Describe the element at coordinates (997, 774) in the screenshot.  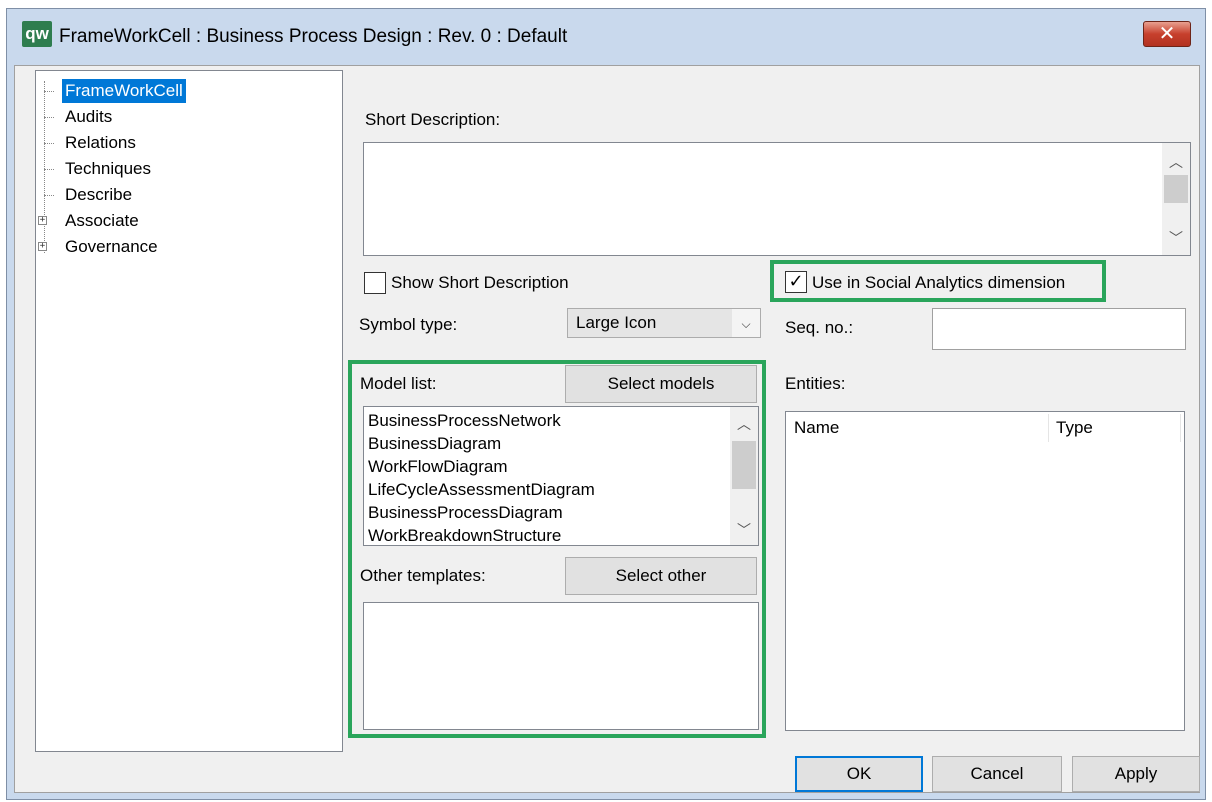
I see `cancel-button: Cancel` at that location.